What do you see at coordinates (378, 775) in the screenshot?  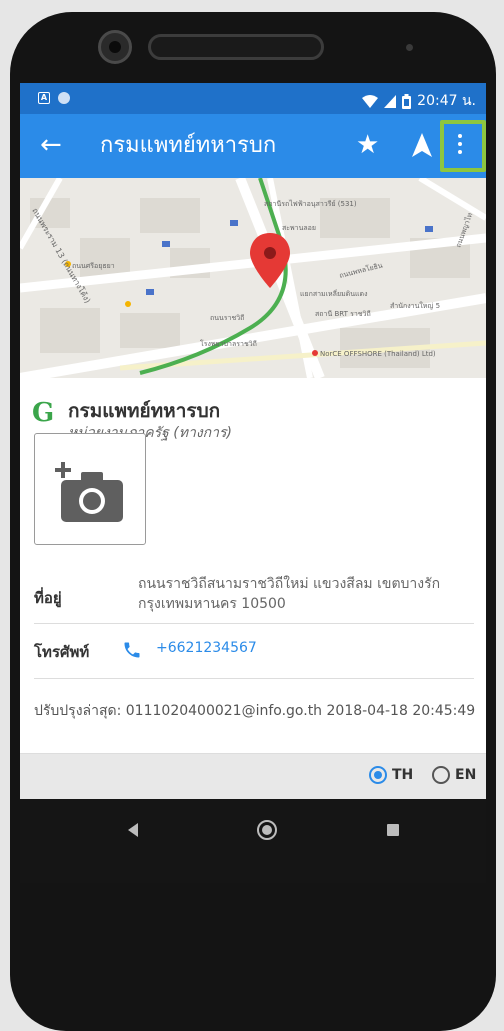 I see `radio-th` at bounding box center [378, 775].